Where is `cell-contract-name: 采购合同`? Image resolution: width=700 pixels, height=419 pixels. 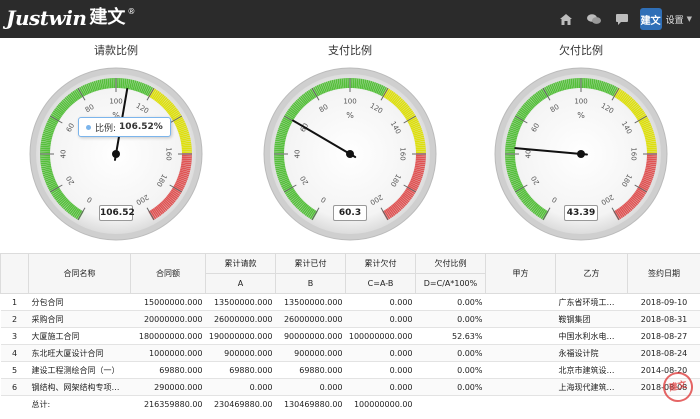
cell-contract-name: 采购合同 is located at coordinates (79, 319).